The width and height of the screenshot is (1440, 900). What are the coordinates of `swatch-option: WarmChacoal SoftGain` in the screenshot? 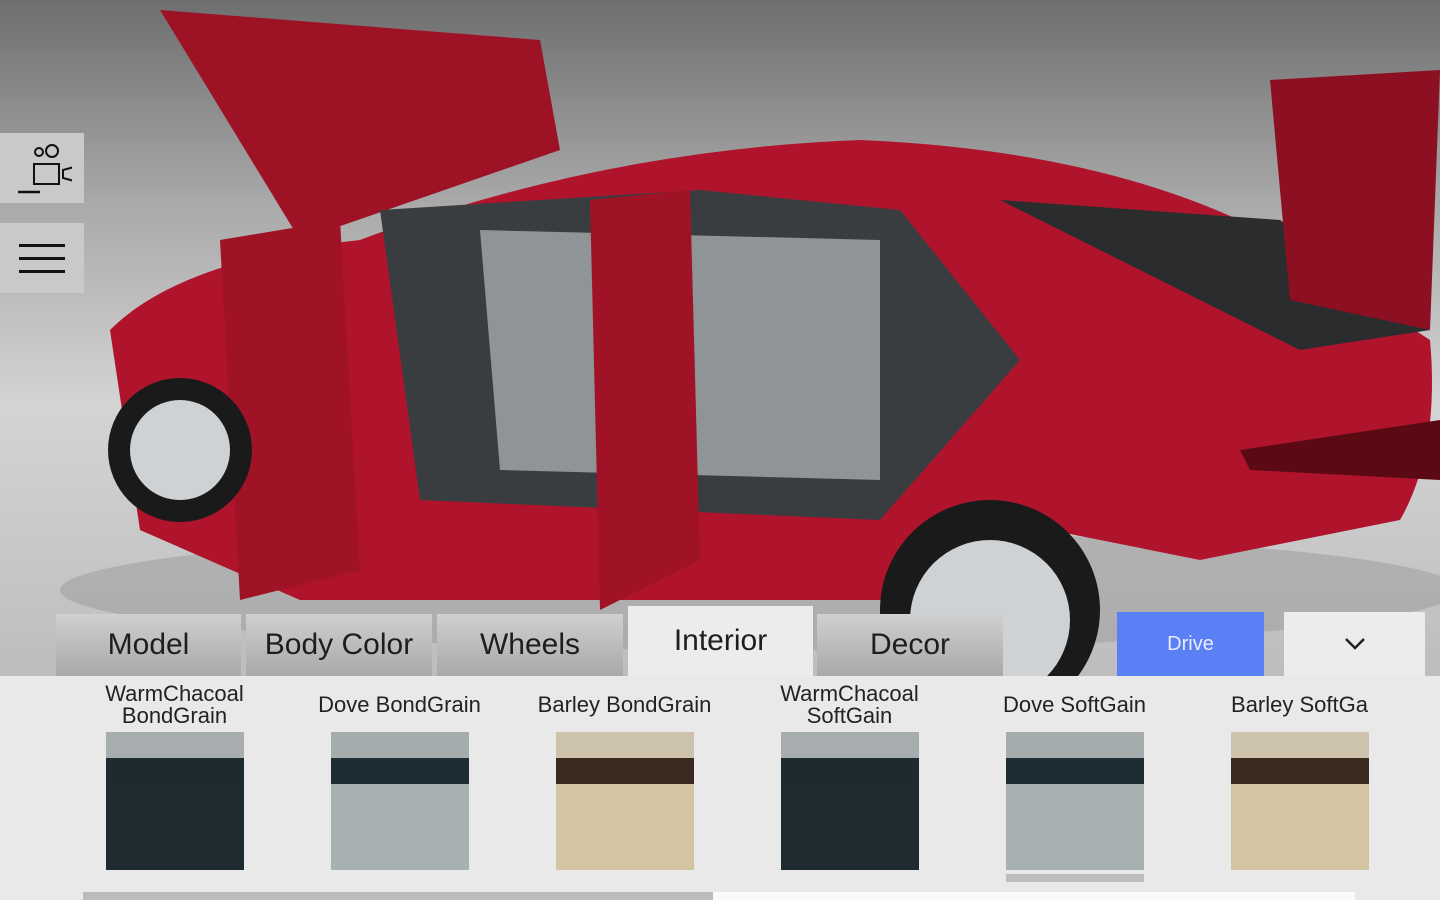 It's located at (849, 773).